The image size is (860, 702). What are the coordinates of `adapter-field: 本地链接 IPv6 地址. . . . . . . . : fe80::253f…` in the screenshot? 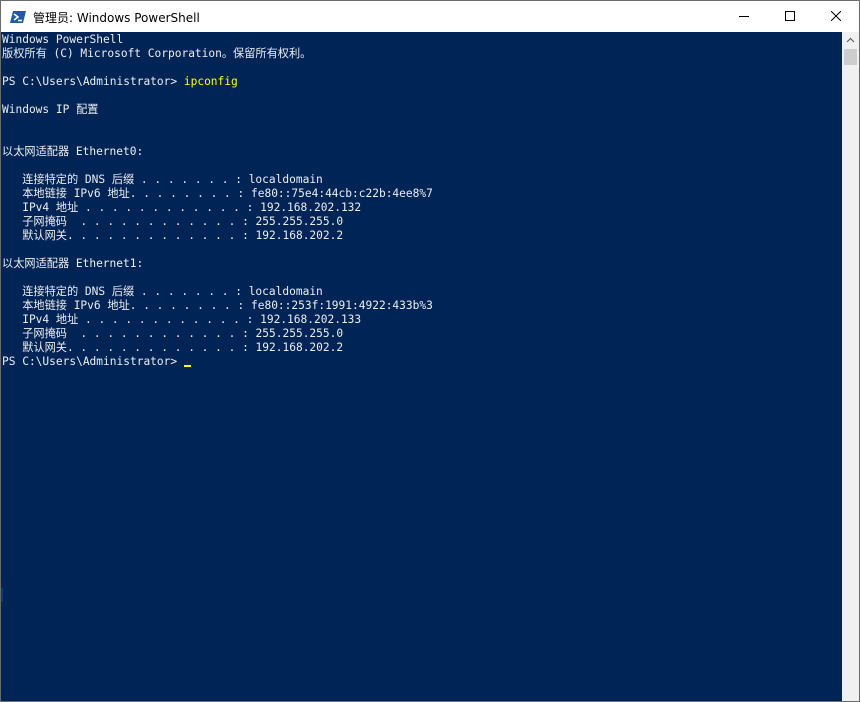 It's located at (217, 305).